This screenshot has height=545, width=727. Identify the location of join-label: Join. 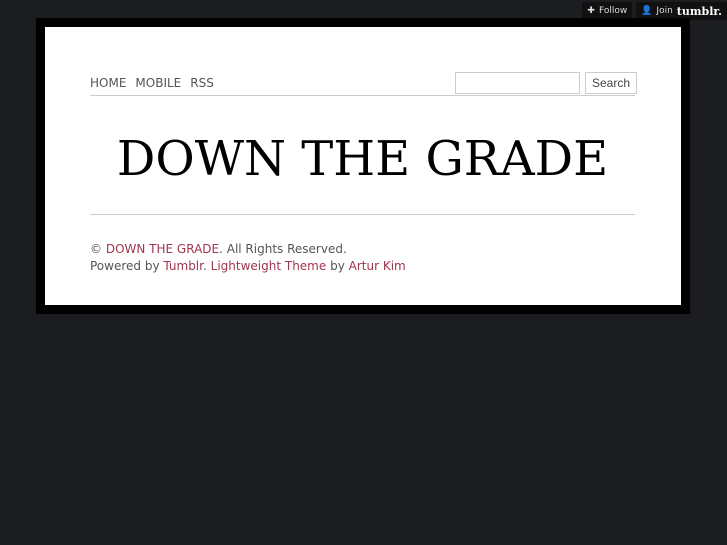
(664, 11).